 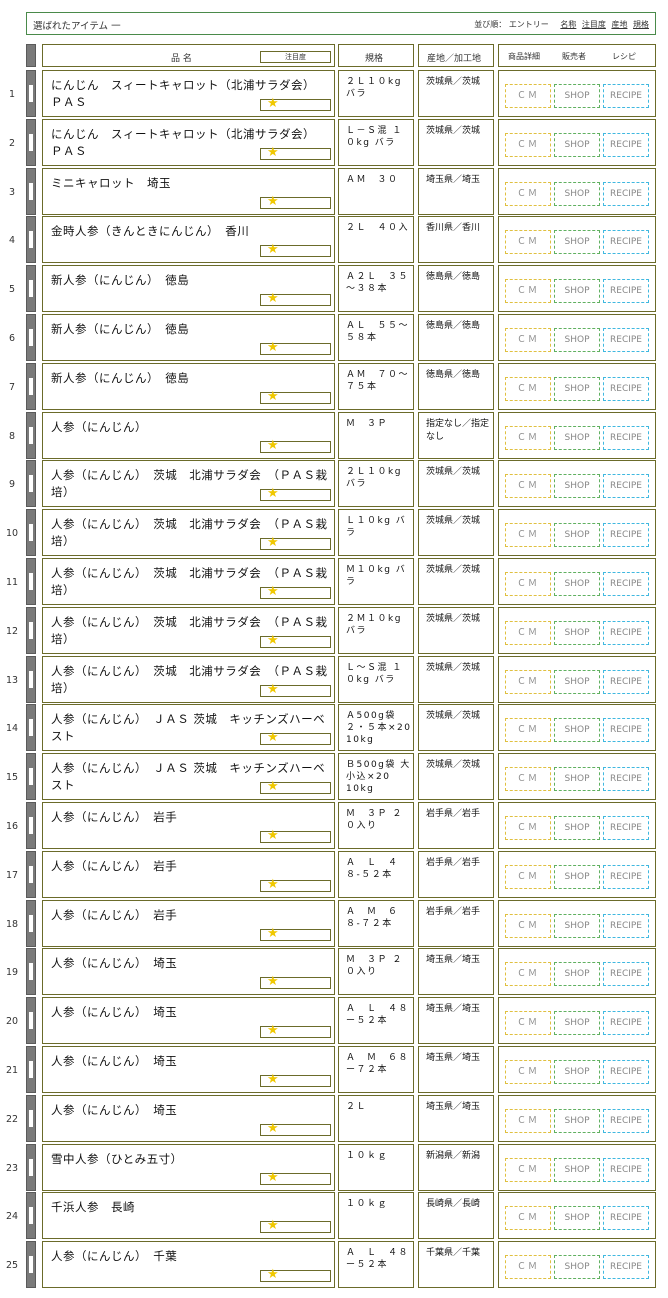 I want to click on item-name: 金時人参（きんときにんじん） 香川, so click(x=191, y=231).